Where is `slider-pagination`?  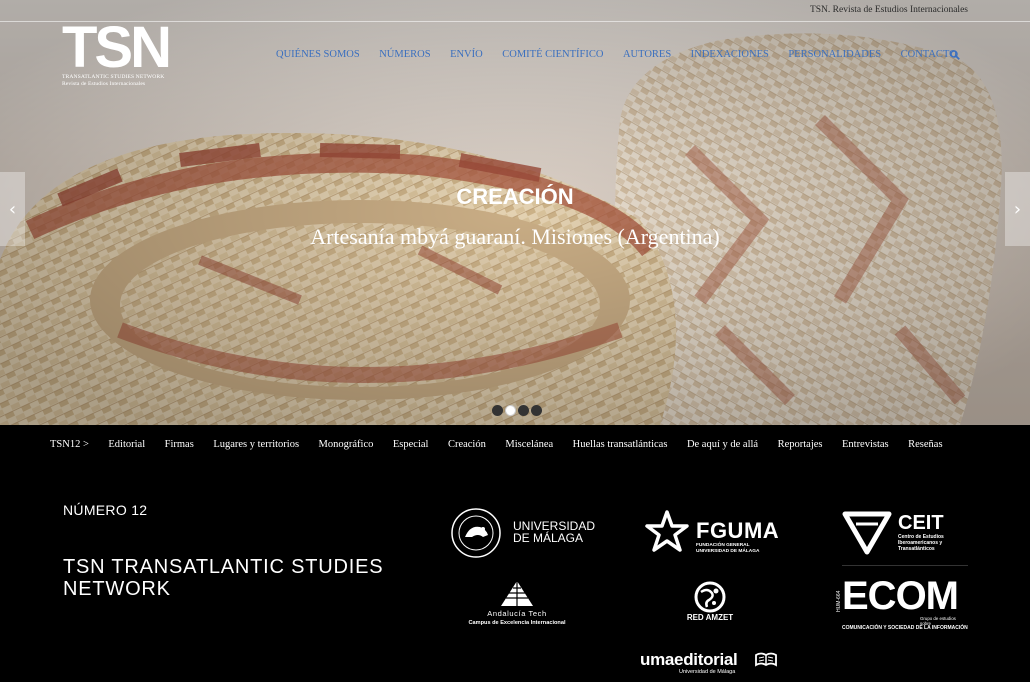 slider-pagination is located at coordinates (517, 410).